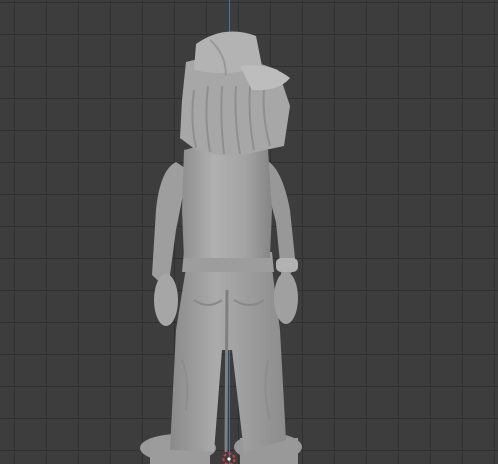  What do you see at coordinates (229, 458) in the screenshot?
I see `3d-cursor-icon` at bounding box center [229, 458].